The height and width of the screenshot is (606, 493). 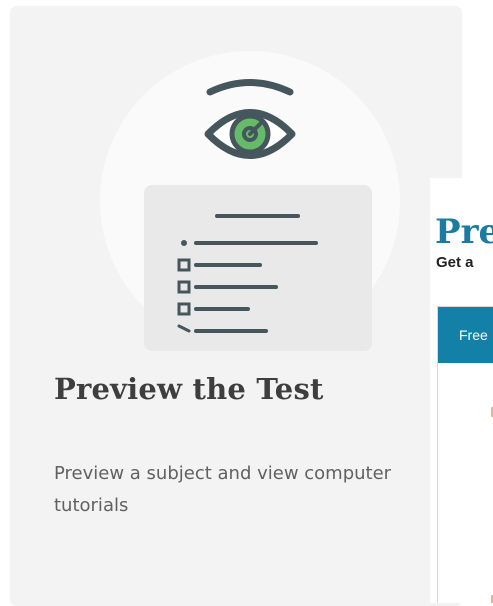 I want to click on tab-free: Free, so click(x=465, y=335).